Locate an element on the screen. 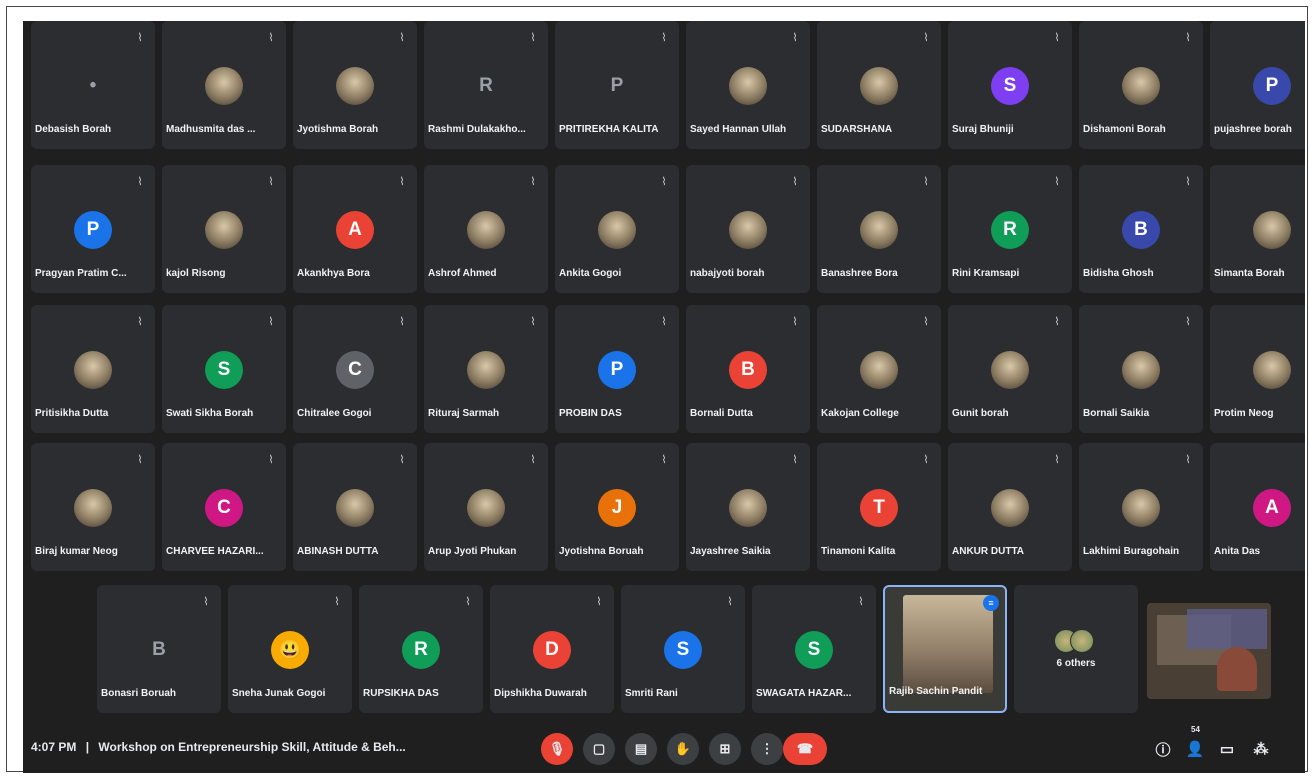  present-button: ⊞ is located at coordinates (725, 749).